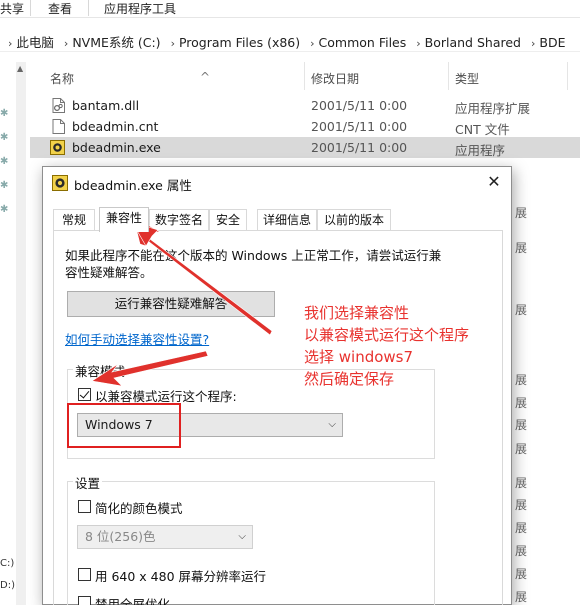  I want to click on ribbon-tabs: 共享 查看 应用程序工具, so click(290, 9).